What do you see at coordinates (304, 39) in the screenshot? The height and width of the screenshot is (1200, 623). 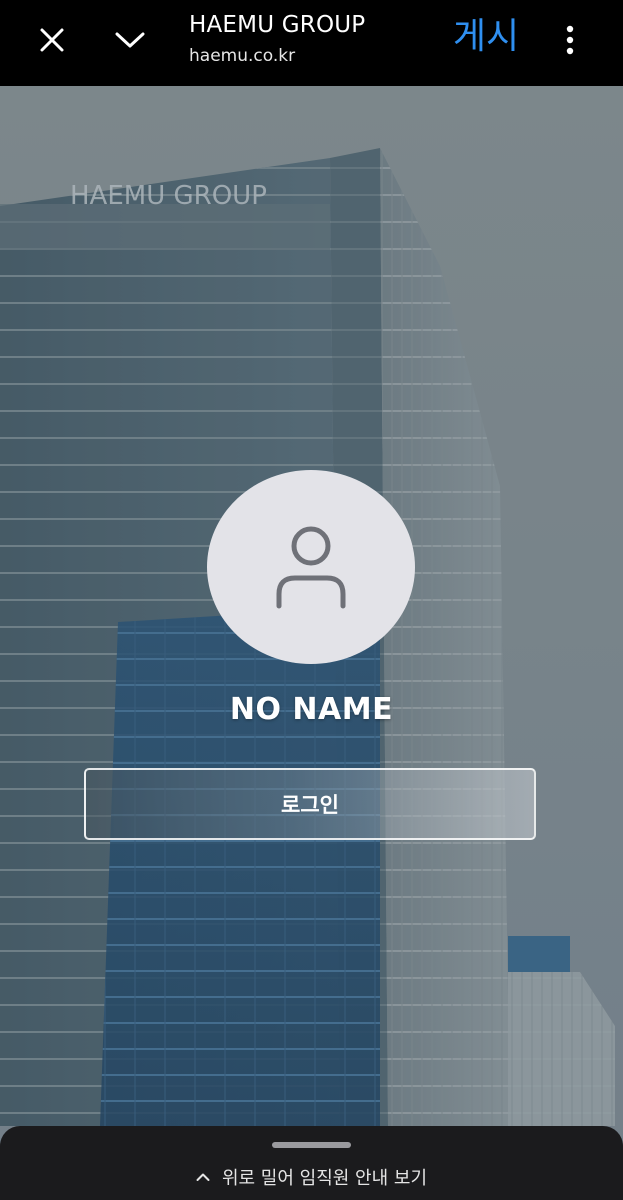 I see `page-titles: HAEMU GROUP haemu.co.kr` at bounding box center [304, 39].